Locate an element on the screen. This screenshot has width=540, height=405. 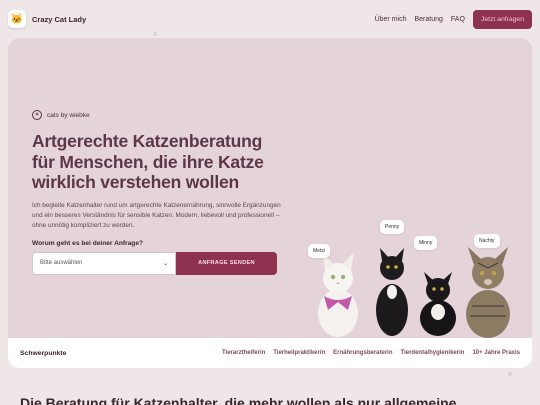
decor-dot is located at coordinates (510, 374).